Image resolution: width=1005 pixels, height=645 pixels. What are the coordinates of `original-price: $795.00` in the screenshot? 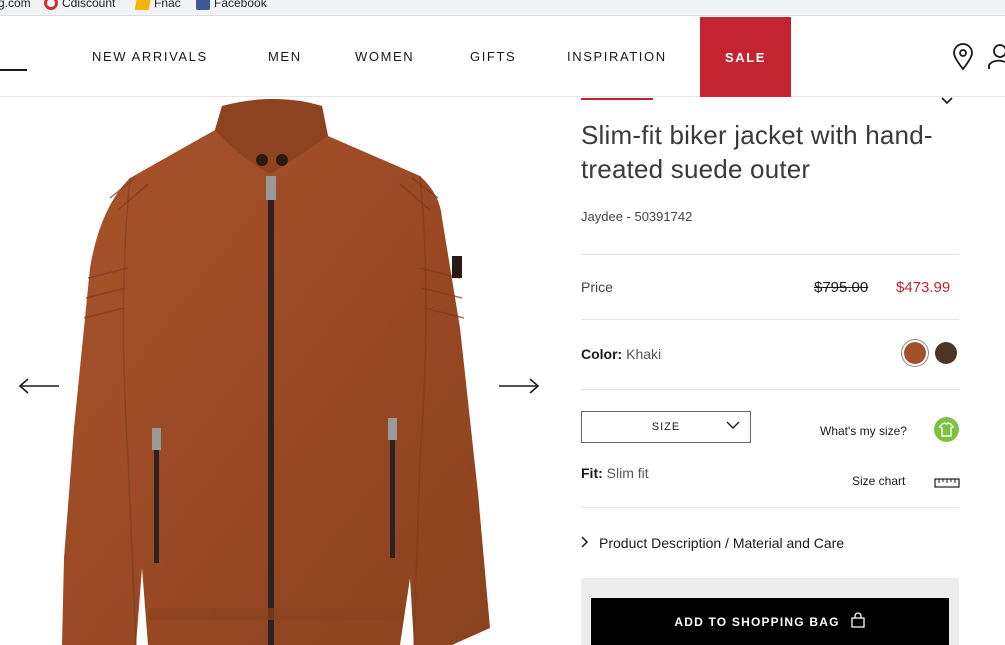 It's located at (841, 287).